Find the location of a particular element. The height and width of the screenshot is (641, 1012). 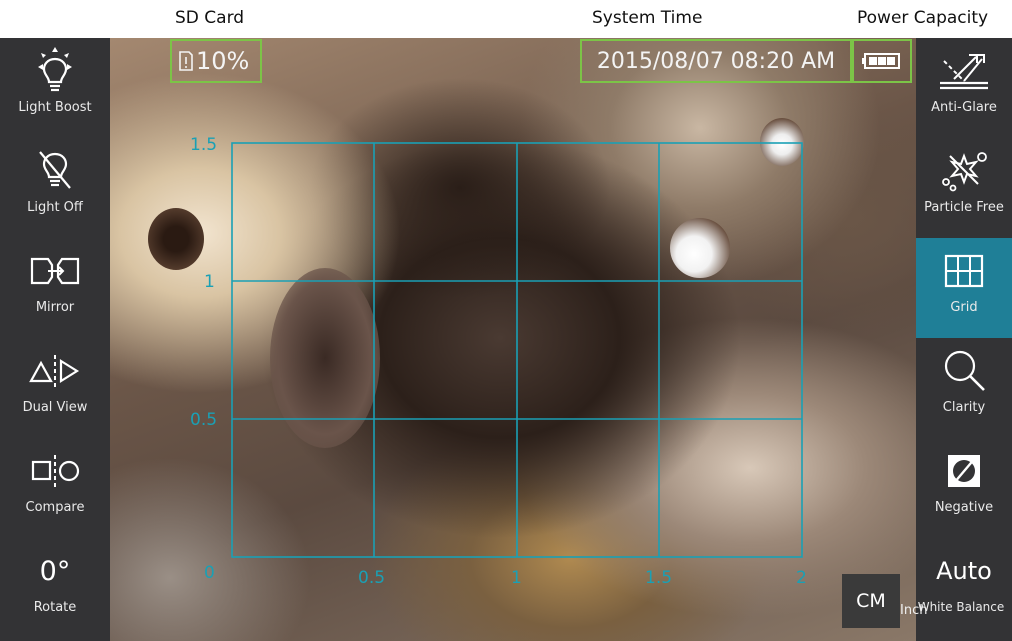

grid-label: Grid is located at coordinates (964, 307).